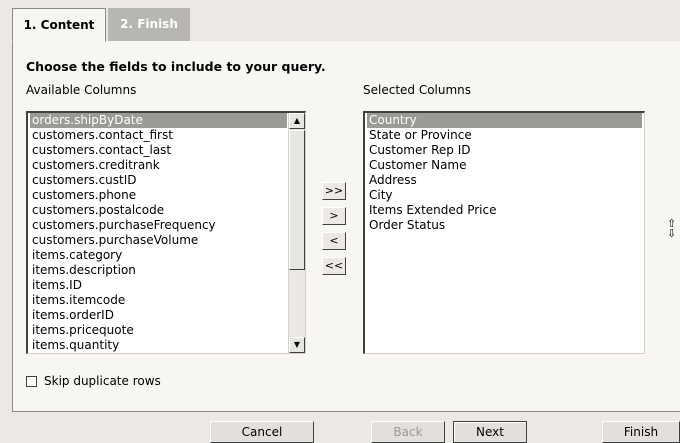  Describe the element at coordinates (158, 330) in the screenshot. I see `list-item: items.pricequote` at that location.